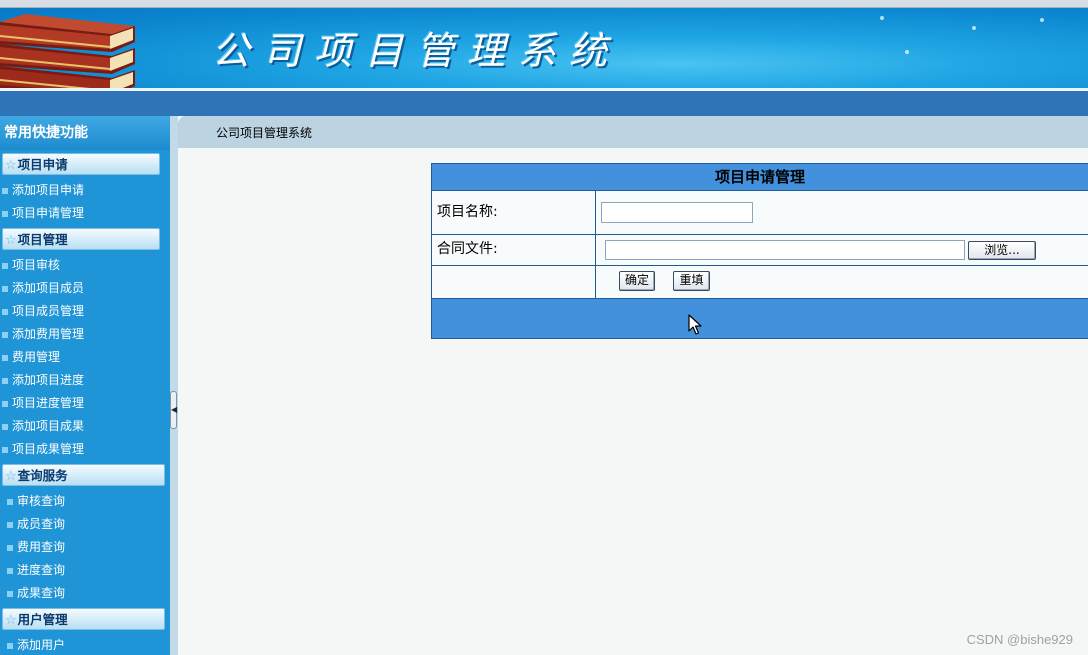 The image size is (1088, 655). Describe the element at coordinates (633, 132) in the screenshot. I see `breadcrumb-bar: 公司项目管理系统` at that location.